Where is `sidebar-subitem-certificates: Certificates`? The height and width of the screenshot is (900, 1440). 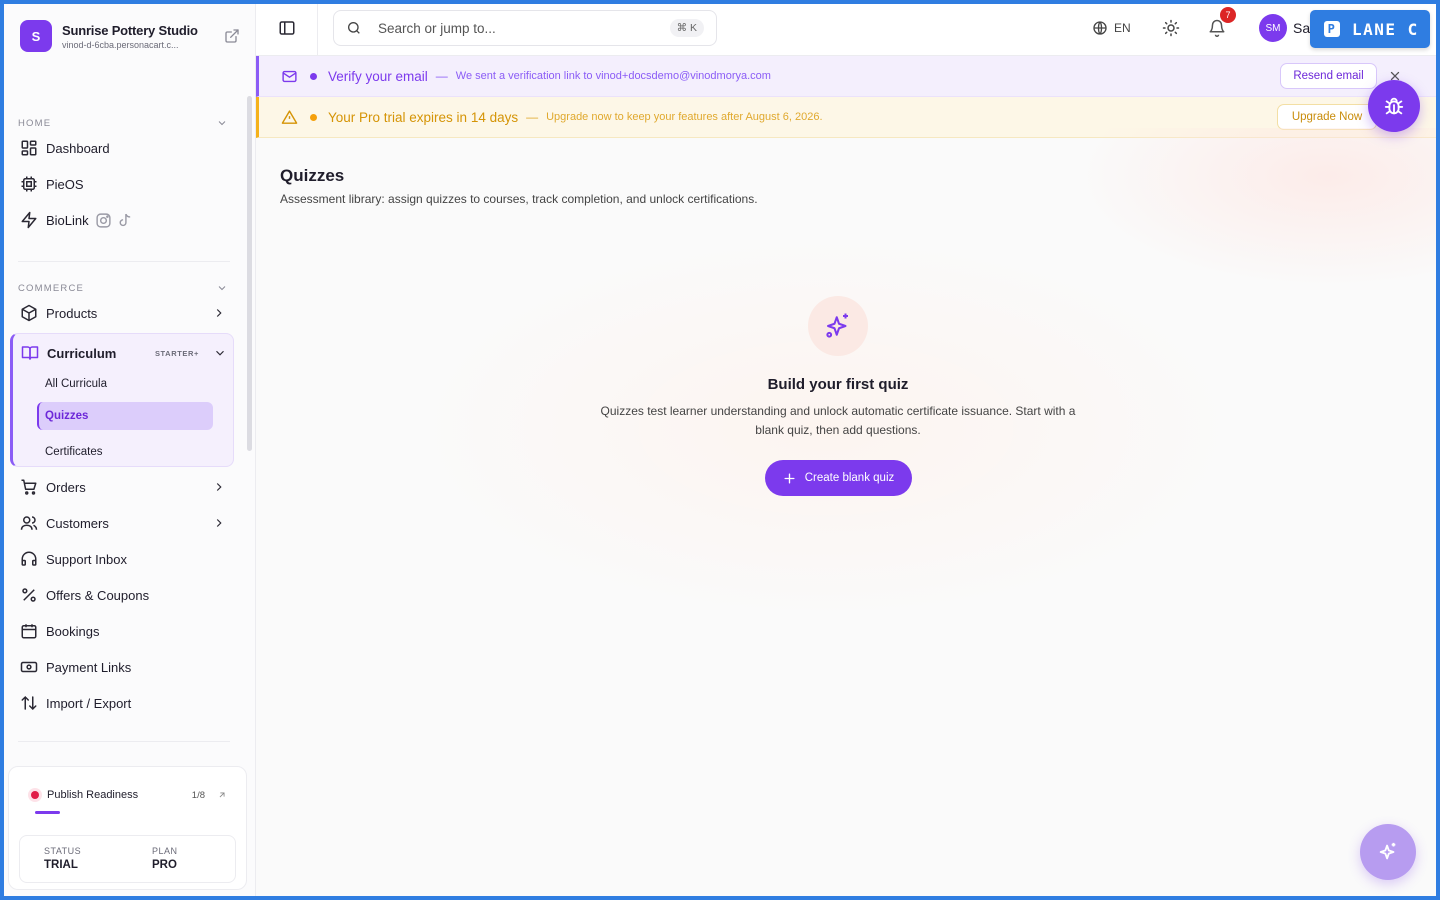
sidebar-subitem-certificates: Certificates is located at coordinates (125, 452).